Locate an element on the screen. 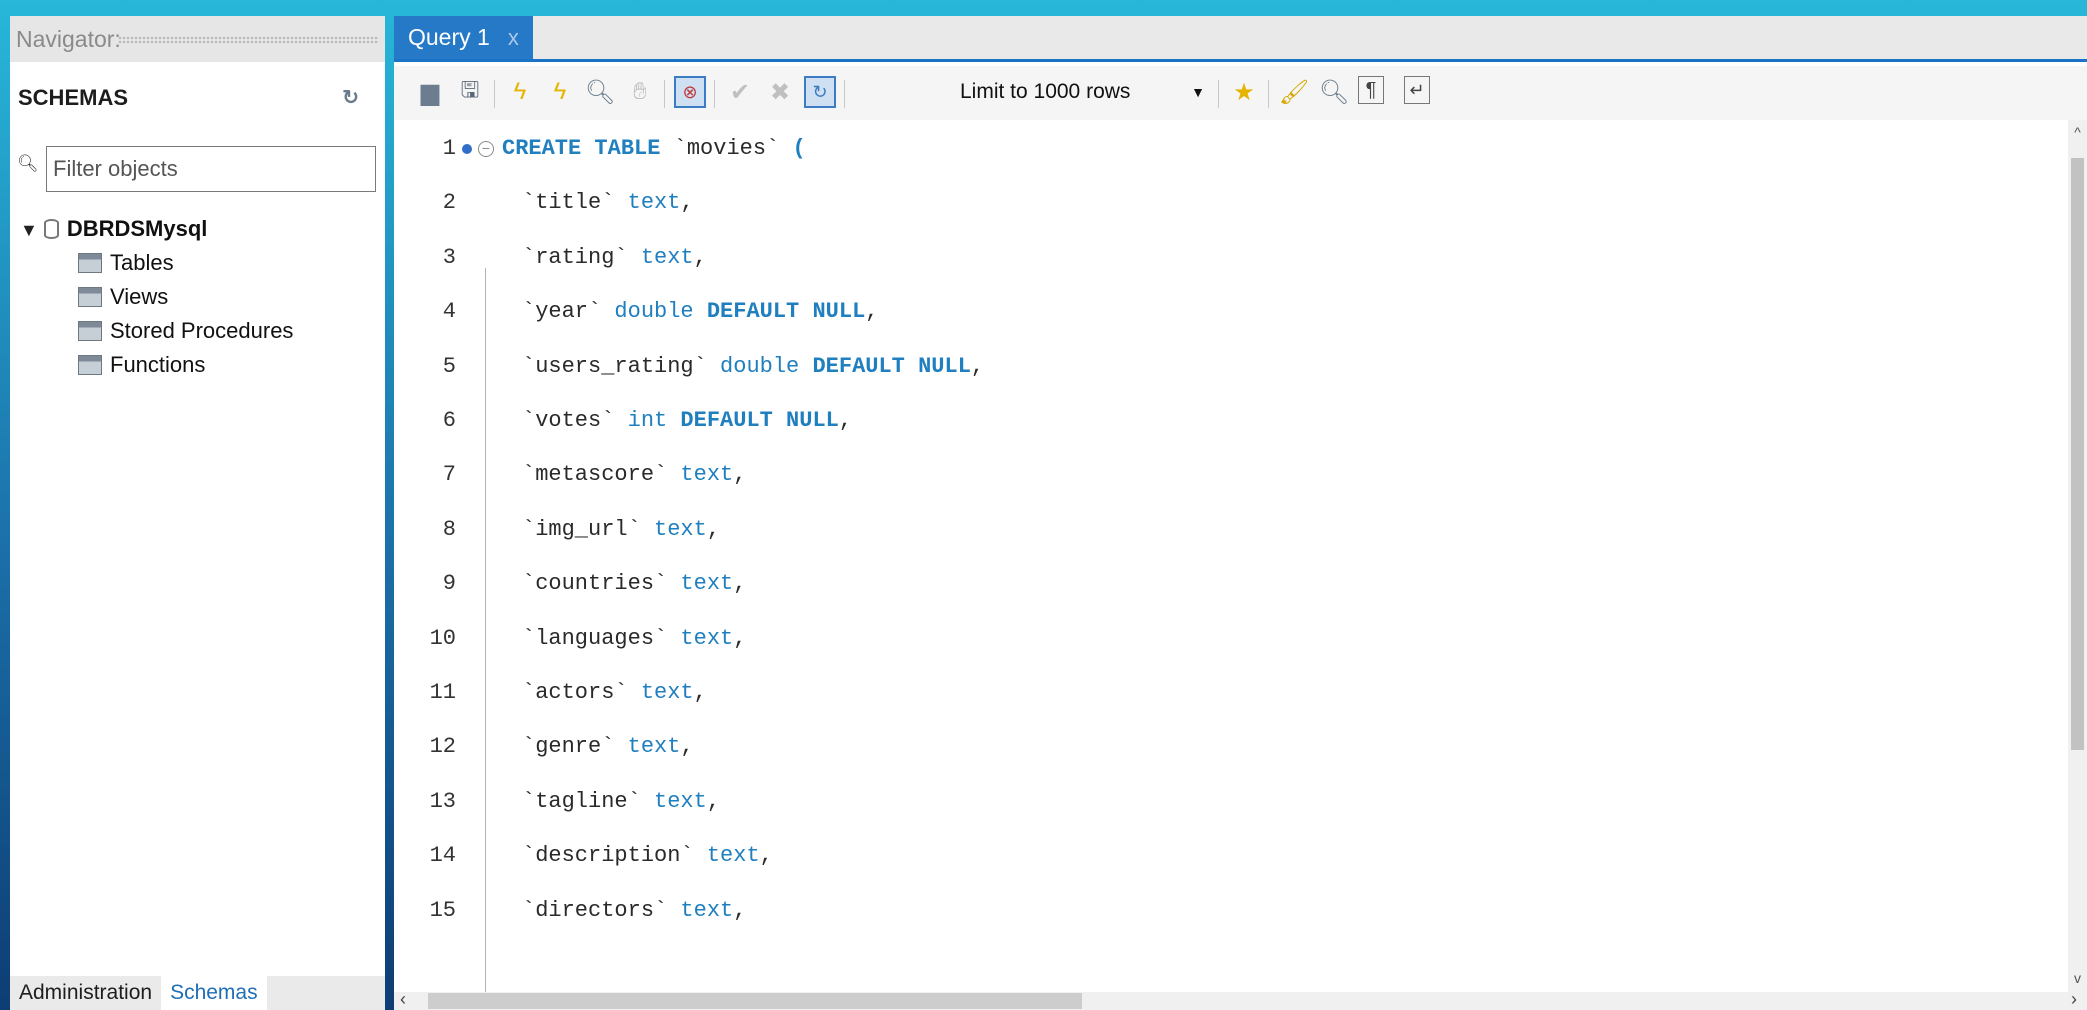 Image resolution: width=2087 pixels, height=1010 pixels. code-token: `tagline` is located at coordinates (581, 801).